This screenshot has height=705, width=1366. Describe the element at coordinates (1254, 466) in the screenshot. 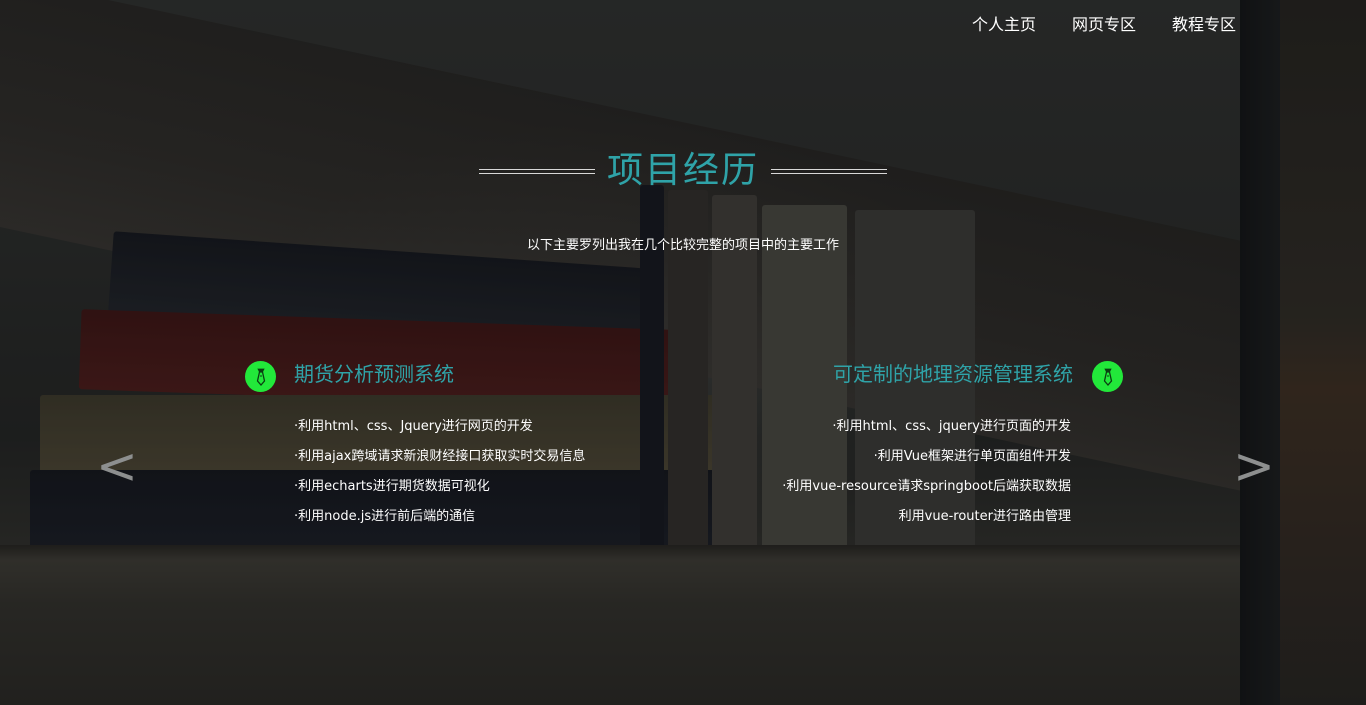

I see `carousel-next-button: >` at that location.